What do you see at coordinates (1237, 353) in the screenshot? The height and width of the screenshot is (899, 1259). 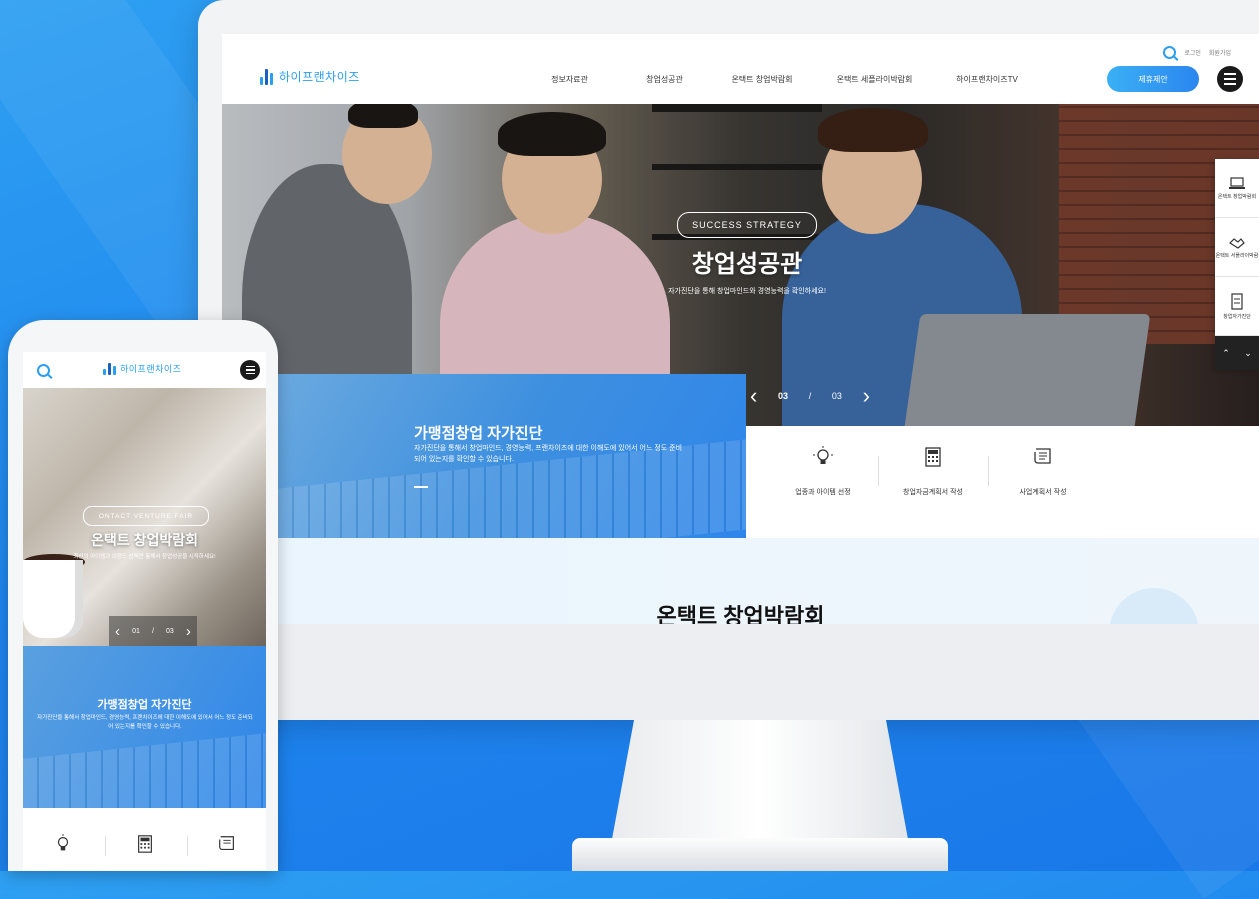 I see `side-menu-arrows: ⌃ ⌄` at bounding box center [1237, 353].